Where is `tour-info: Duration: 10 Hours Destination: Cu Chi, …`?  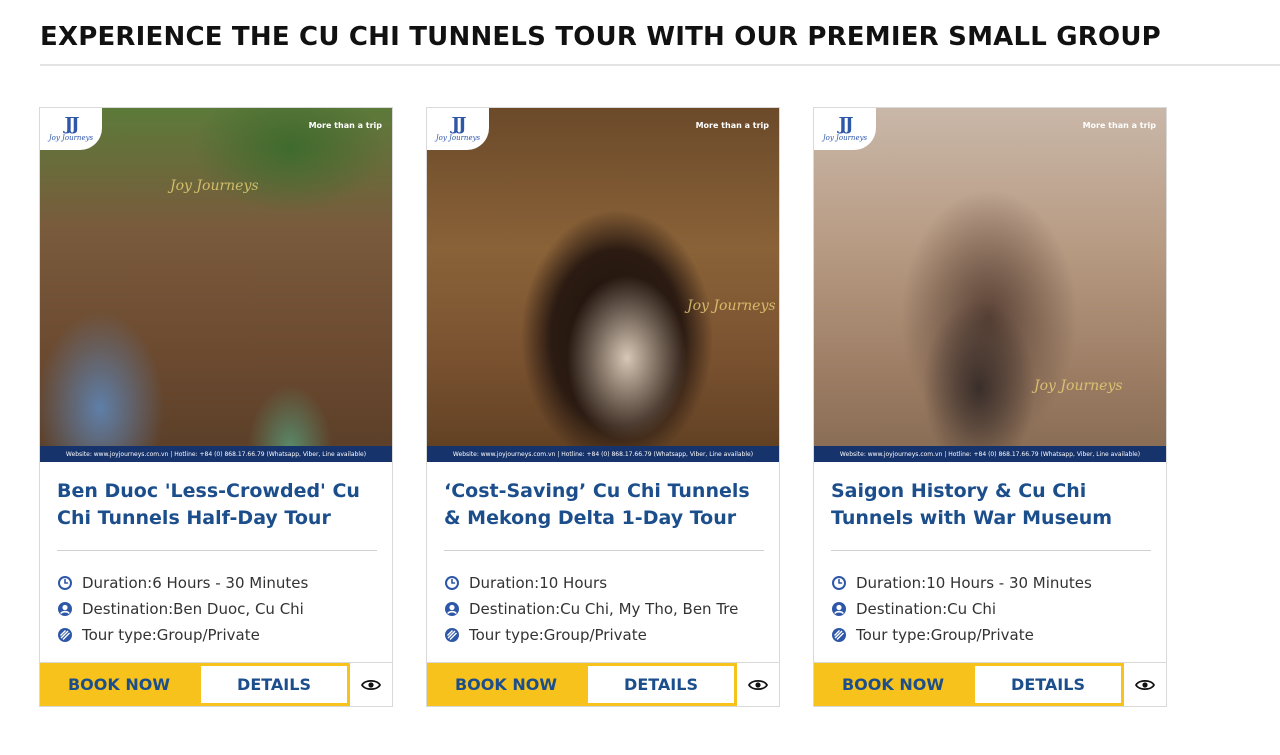 tour-info: Duration: 10 Hours Destination: Cu Chi, … is located at coordinates (609, 609).